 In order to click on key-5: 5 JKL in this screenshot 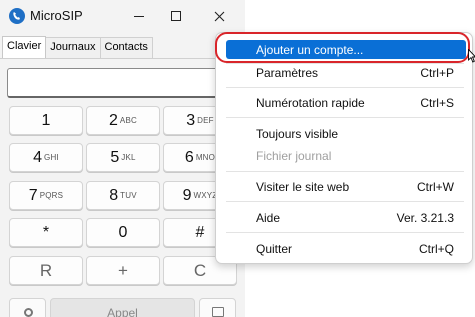, I will do `click(123, 157)`.